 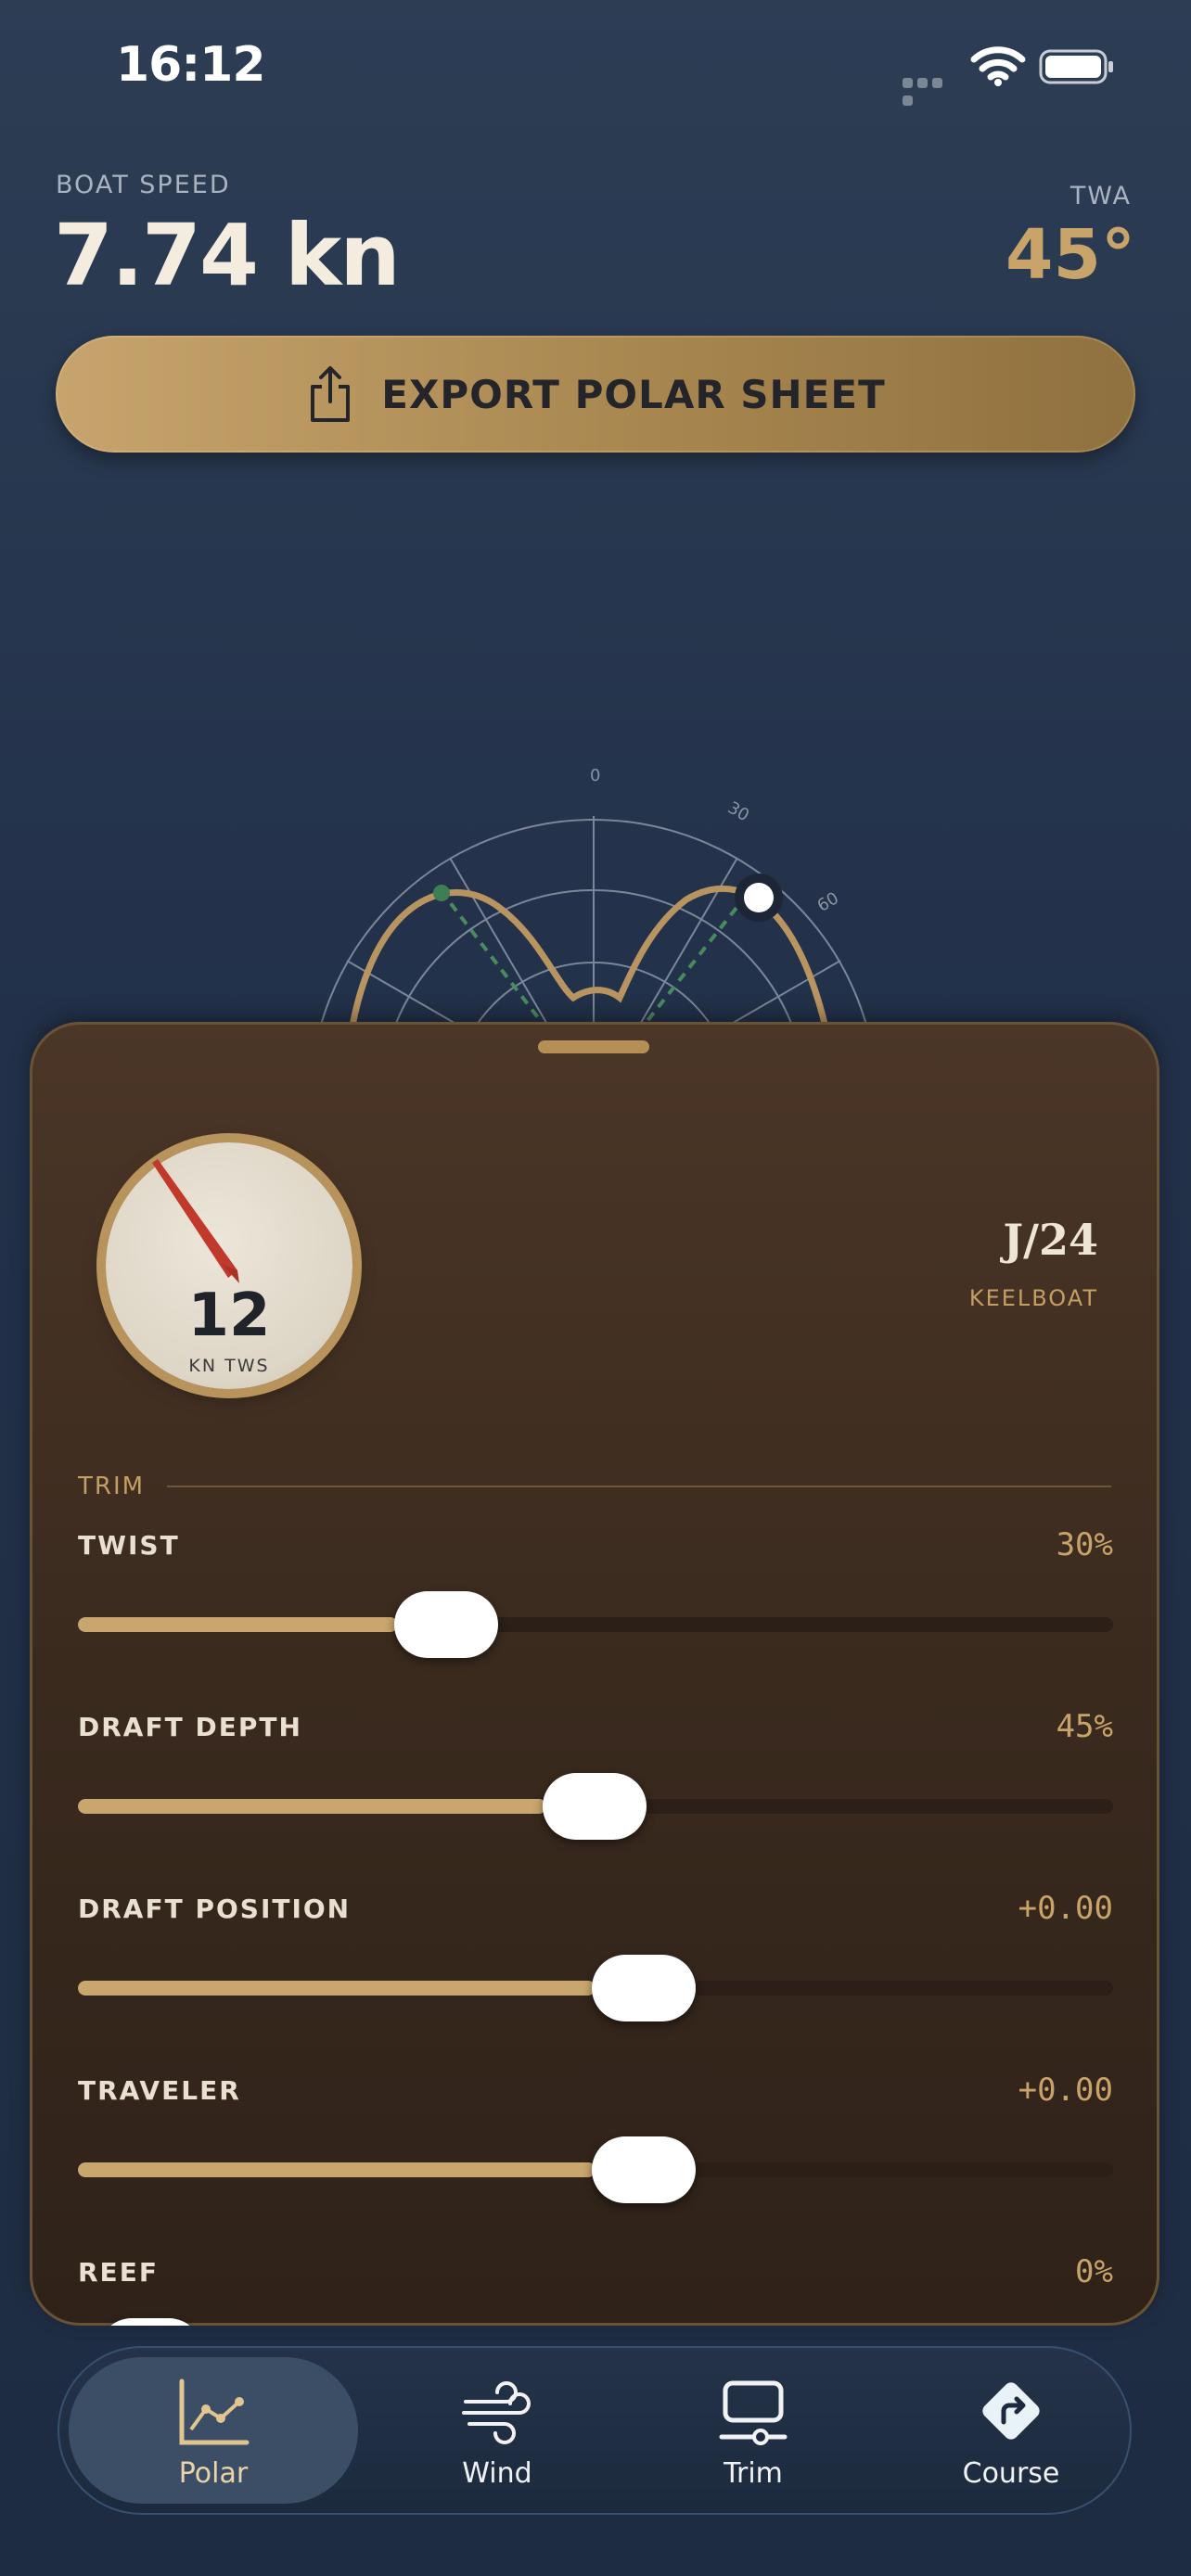 I want to click on tab-wind: Wind, so click(x=497, y=2431).